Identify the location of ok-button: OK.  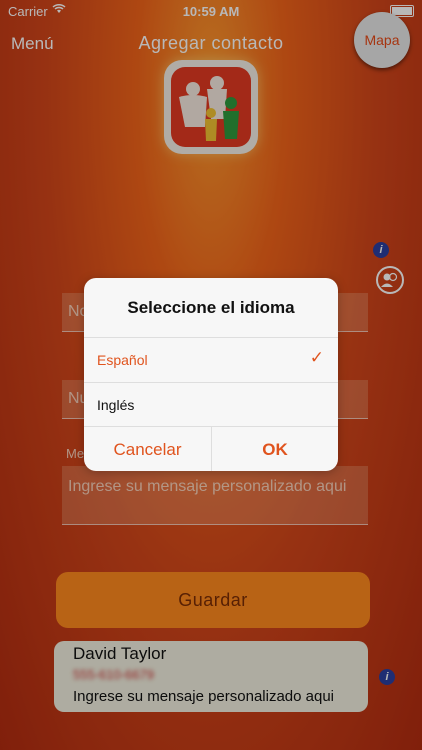
(275, 449).